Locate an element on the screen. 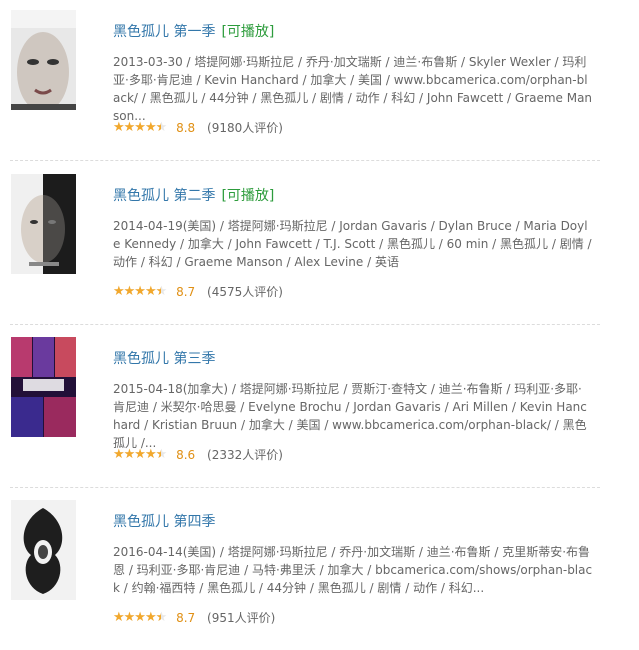  poster-season-3-art is located at coordinates (43, 387).